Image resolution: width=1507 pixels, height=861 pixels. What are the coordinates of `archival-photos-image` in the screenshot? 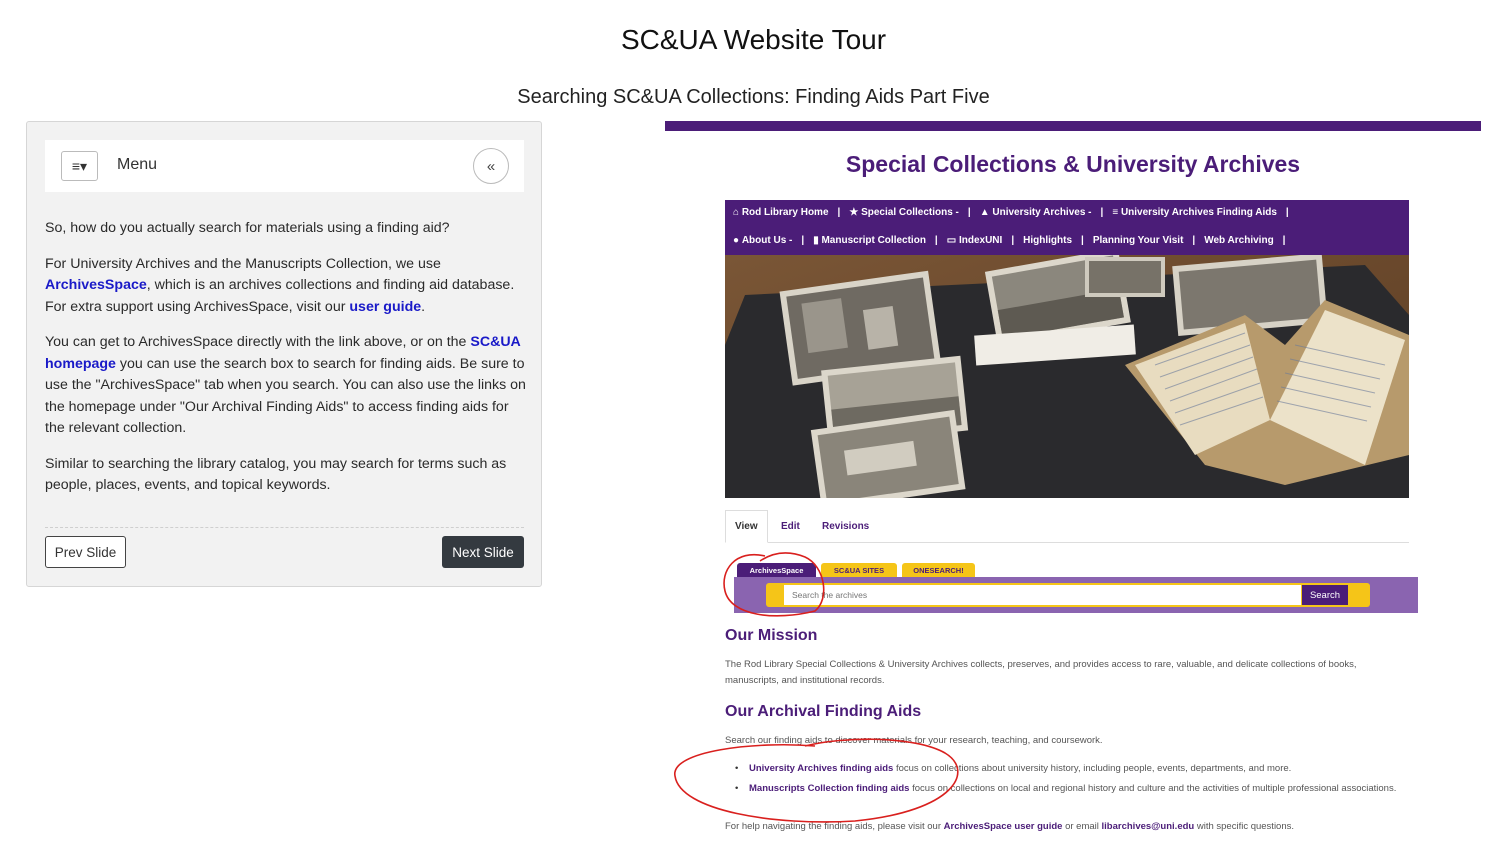 It's located at (1067, 376).